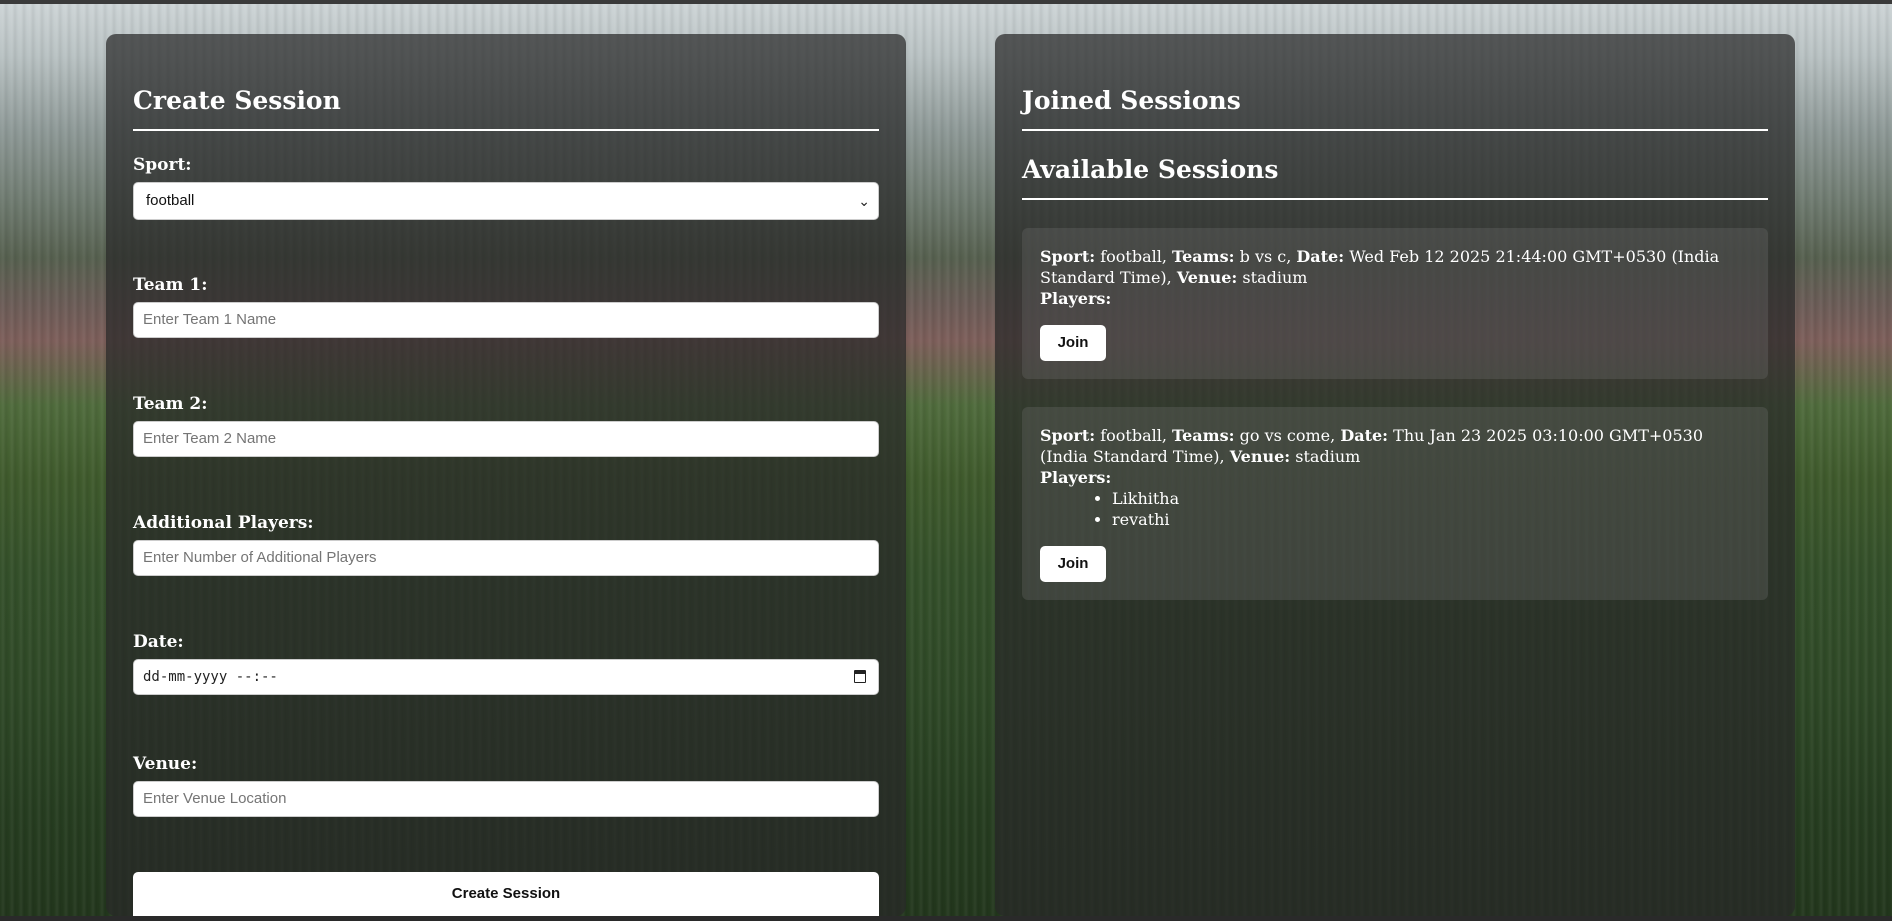 This screenshot has width=1892, height=921. Describe the element at coordinates (260, 557) in the screenshot. I see `additional-players-placeholder: Enter Number of Additional Players` at that location.